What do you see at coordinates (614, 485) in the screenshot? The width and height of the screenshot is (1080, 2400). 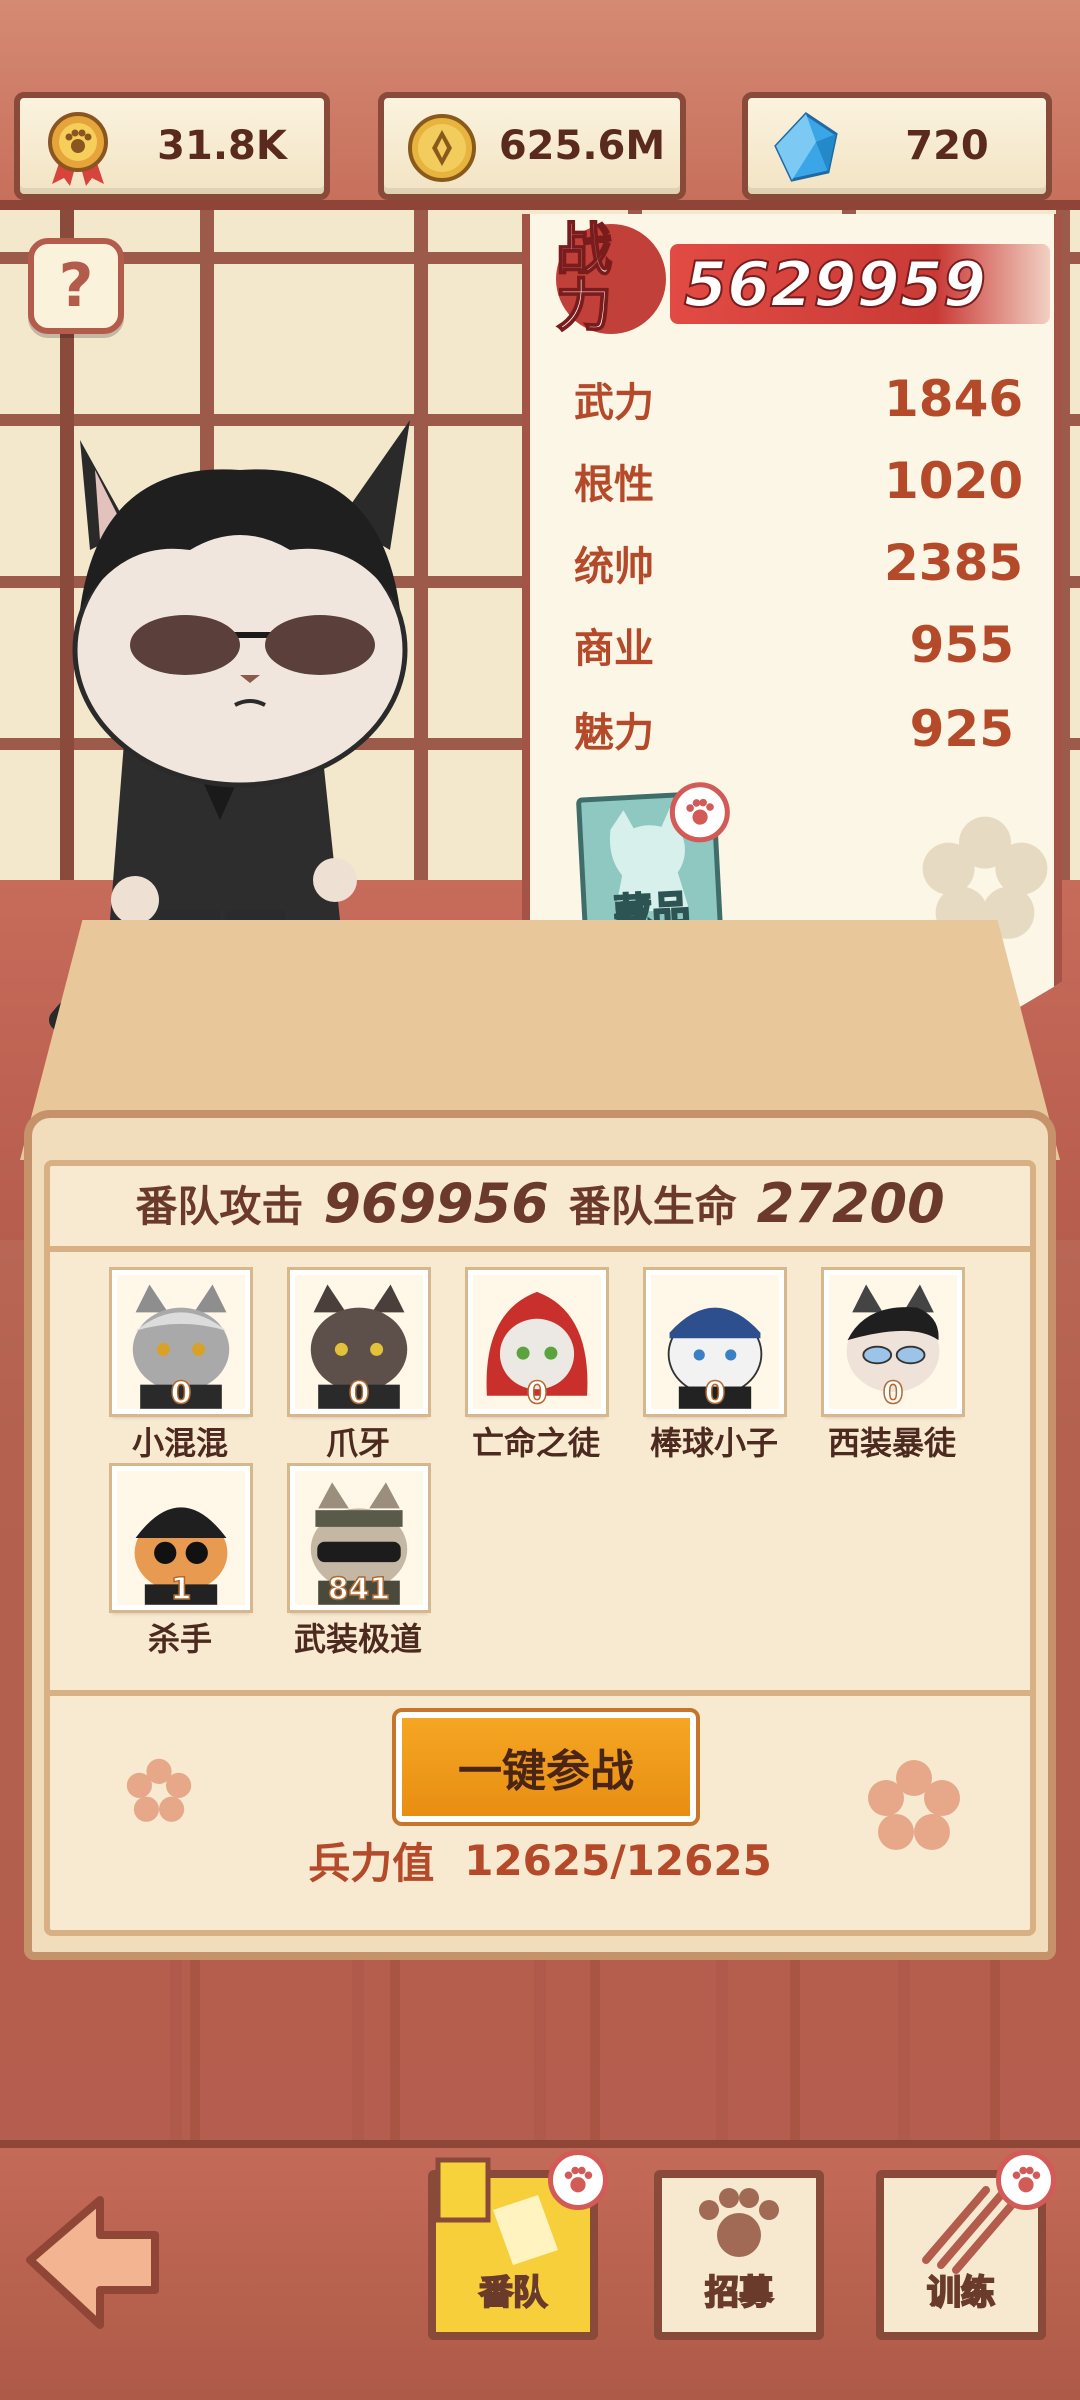 I see `stat-key: 根性` at bounding box center [614, 485].